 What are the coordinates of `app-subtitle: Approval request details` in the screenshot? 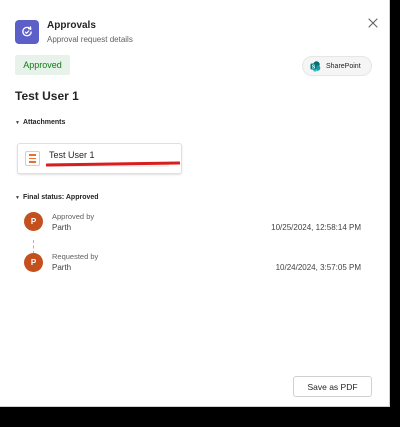 It's located at (90, 39).